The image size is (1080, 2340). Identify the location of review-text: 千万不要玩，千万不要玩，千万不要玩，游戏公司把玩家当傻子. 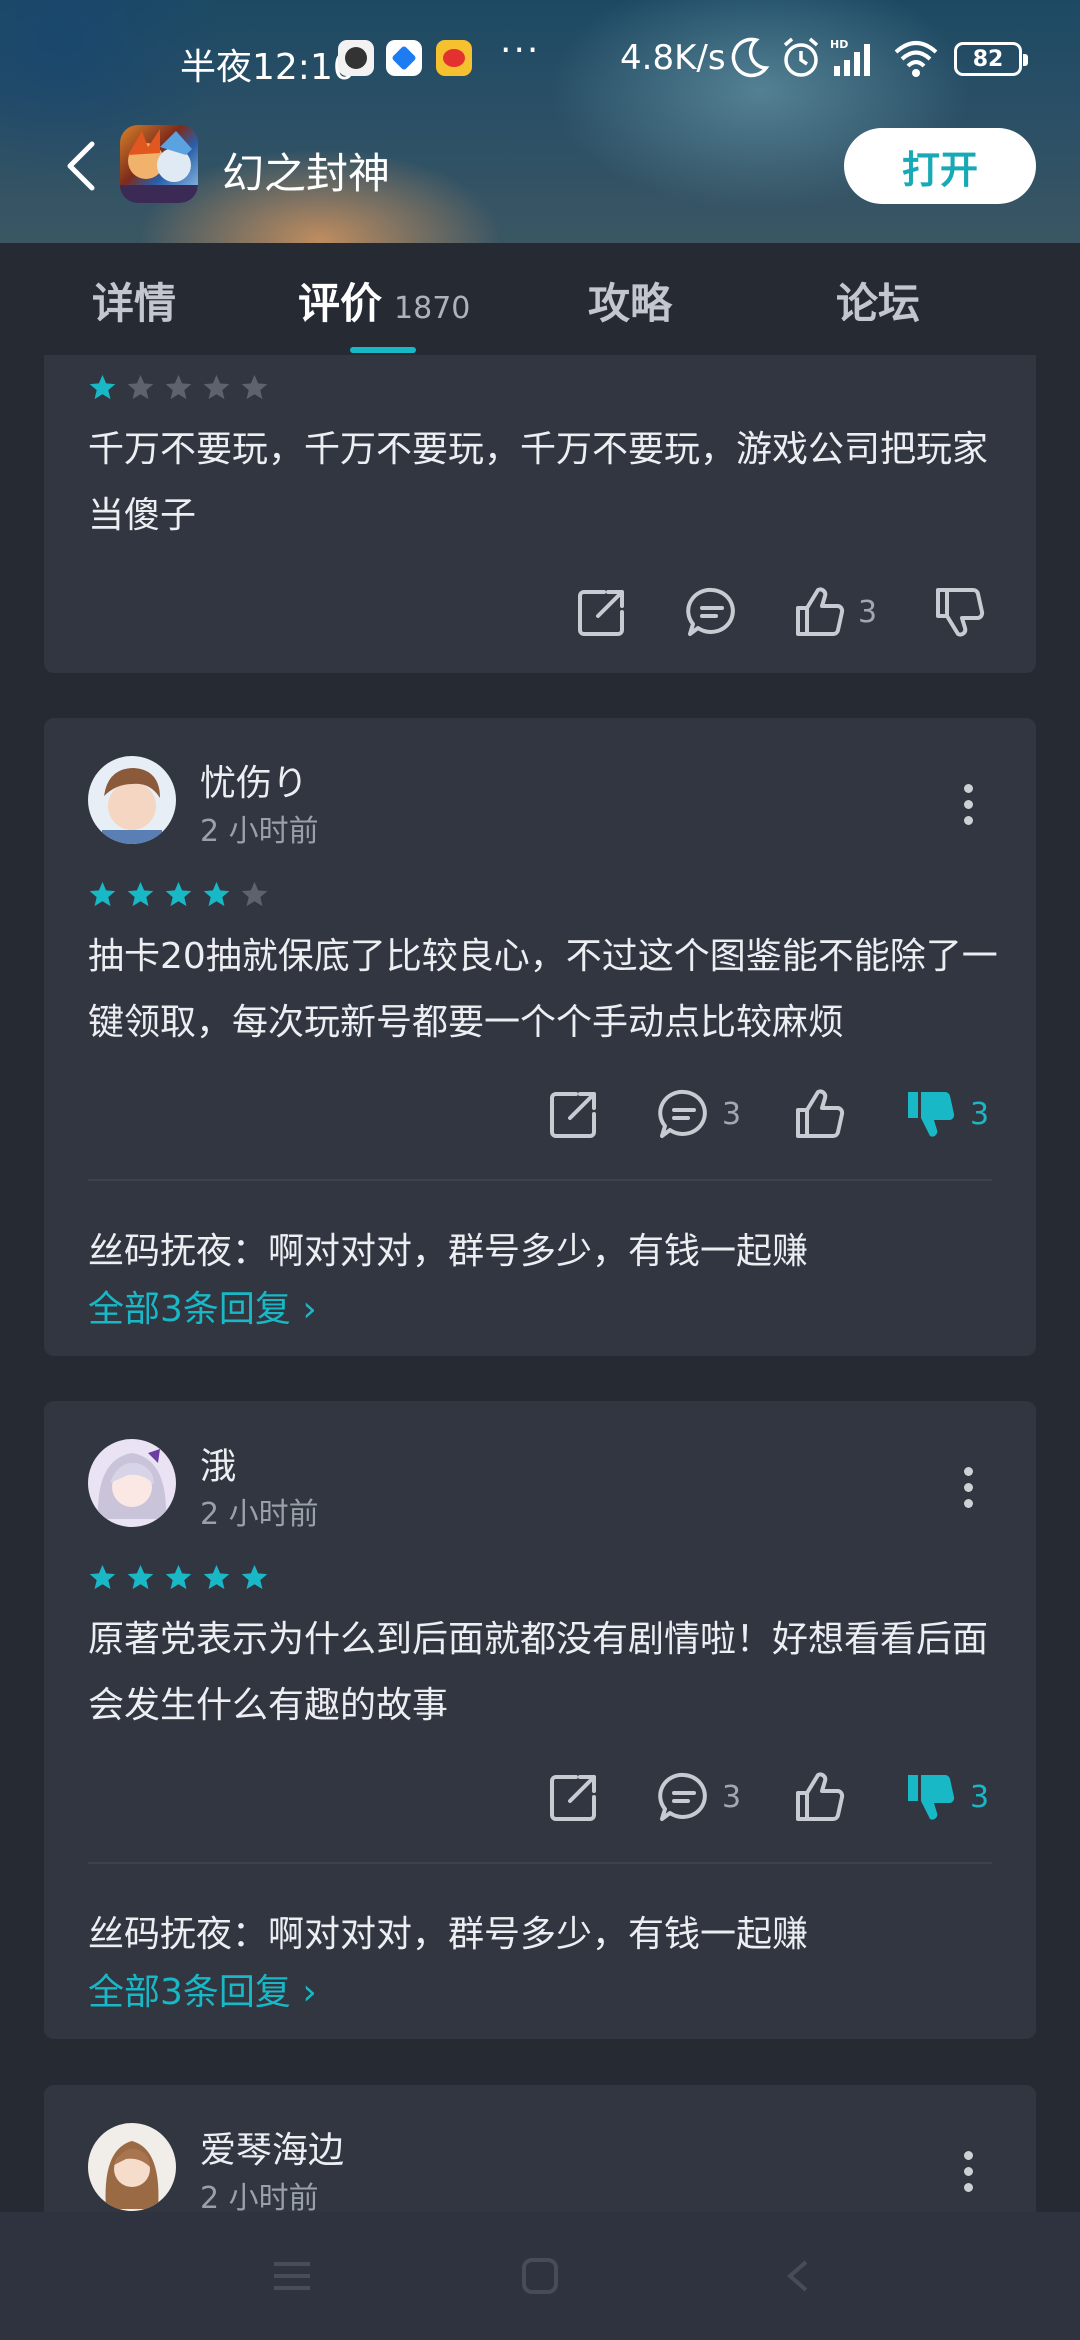
(538, 482).